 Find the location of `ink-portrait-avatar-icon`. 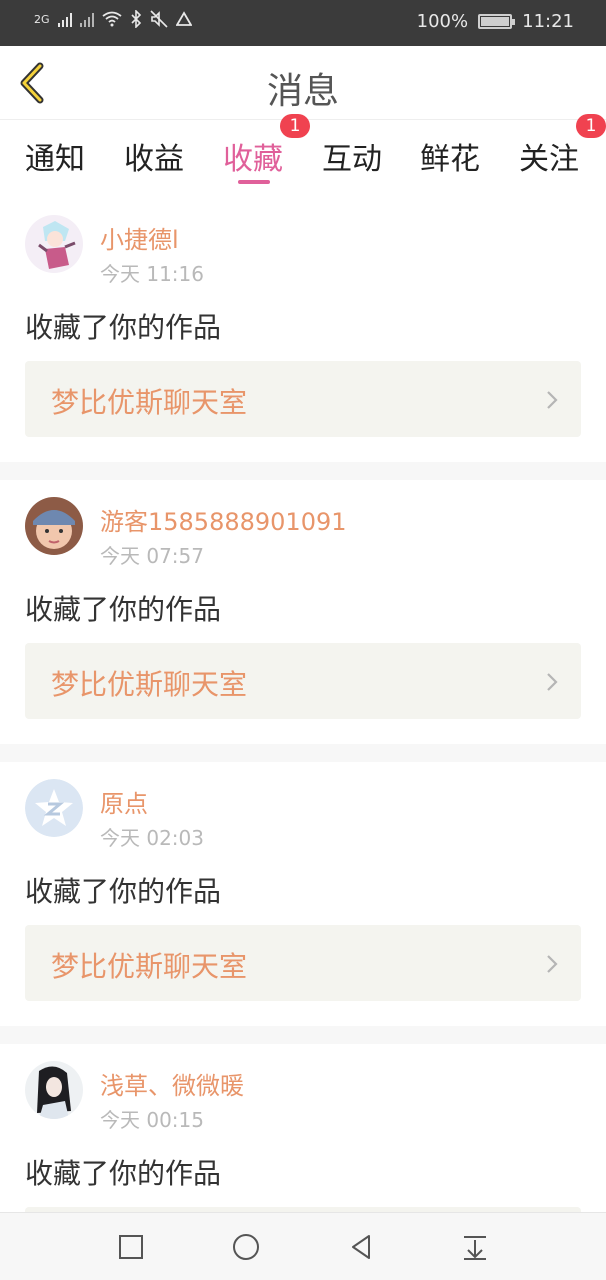

ink-portrait-avatar-icon is located at coordinates (54, 1090).